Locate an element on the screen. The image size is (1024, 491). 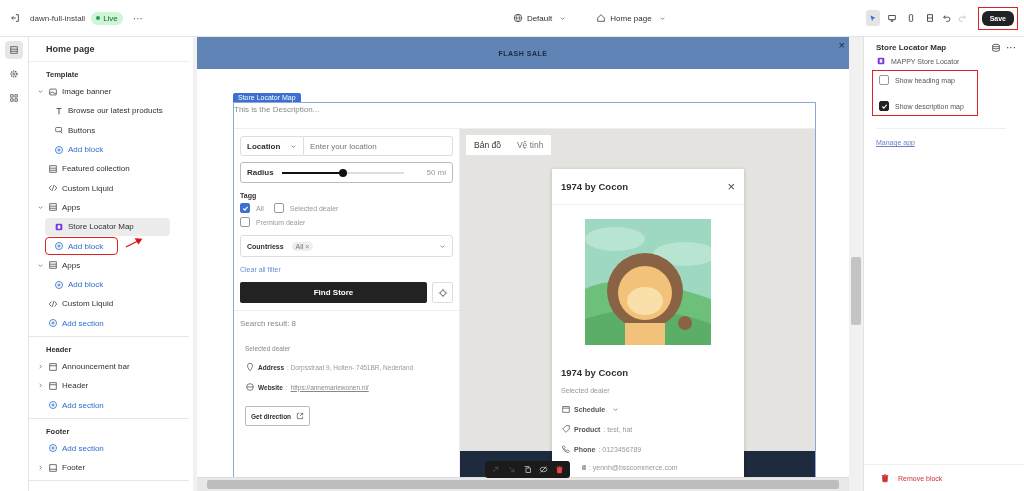
trash-icon is located at coordinates (885, 478).